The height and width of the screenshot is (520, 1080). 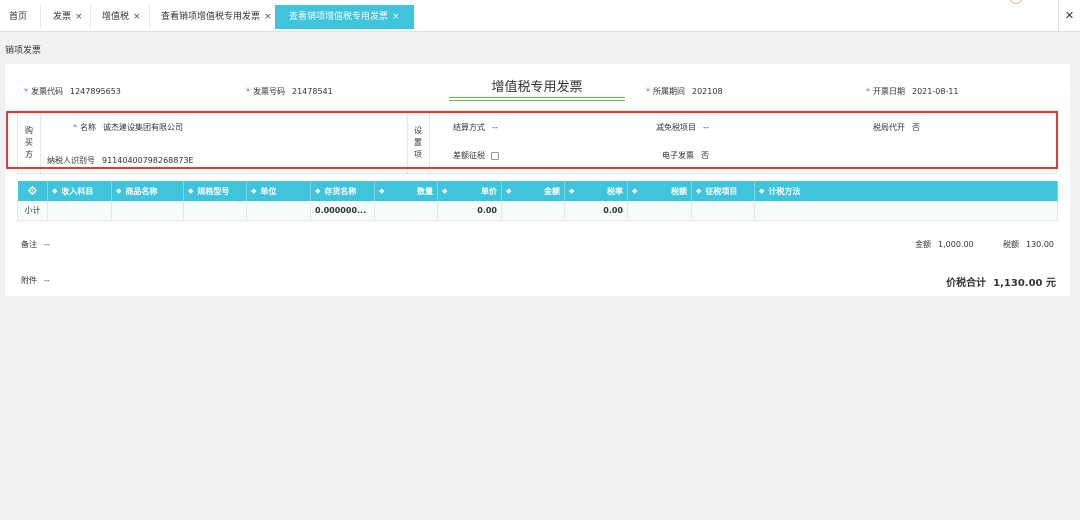 I want to click on tab-vat: 增值税 ×, so click(x=121, y=17).